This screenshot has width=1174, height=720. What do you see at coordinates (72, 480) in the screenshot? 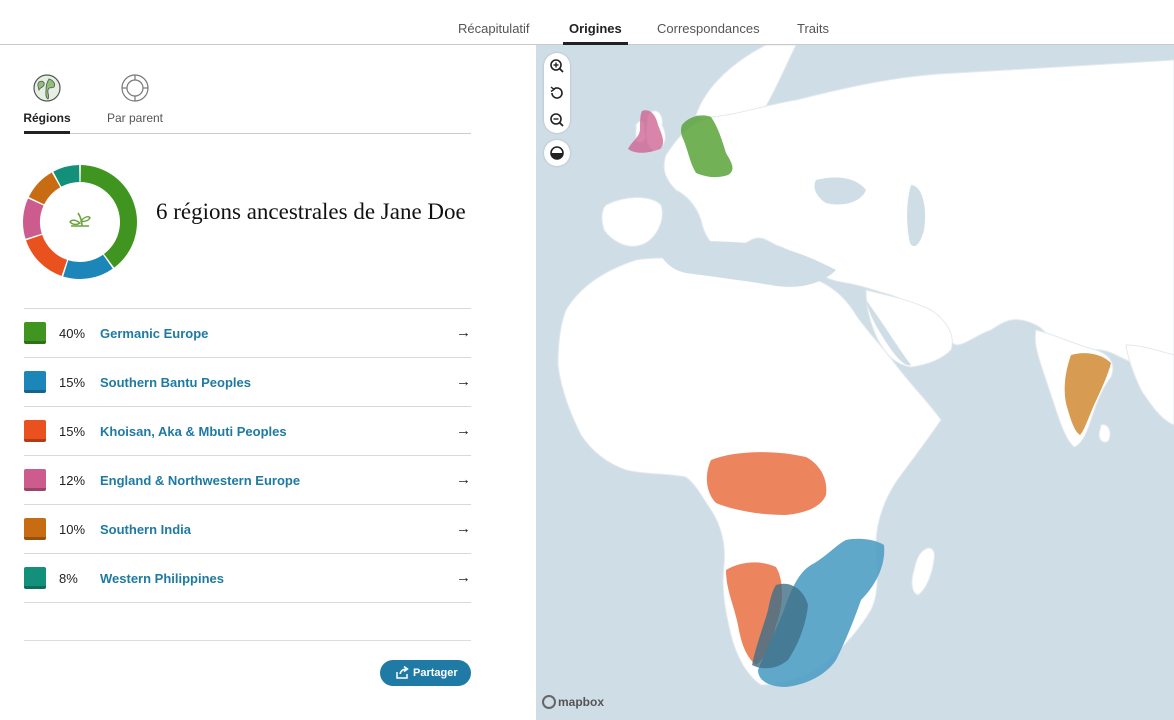
I see `region-percent: 12%` at bounding box center [72, 480].